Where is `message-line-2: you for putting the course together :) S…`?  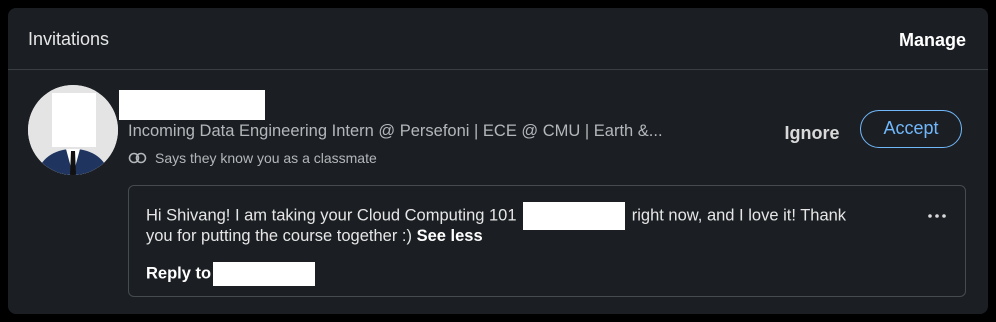
message-line-2: you for putting the course together :) S… is located at coordinates (314, 236).